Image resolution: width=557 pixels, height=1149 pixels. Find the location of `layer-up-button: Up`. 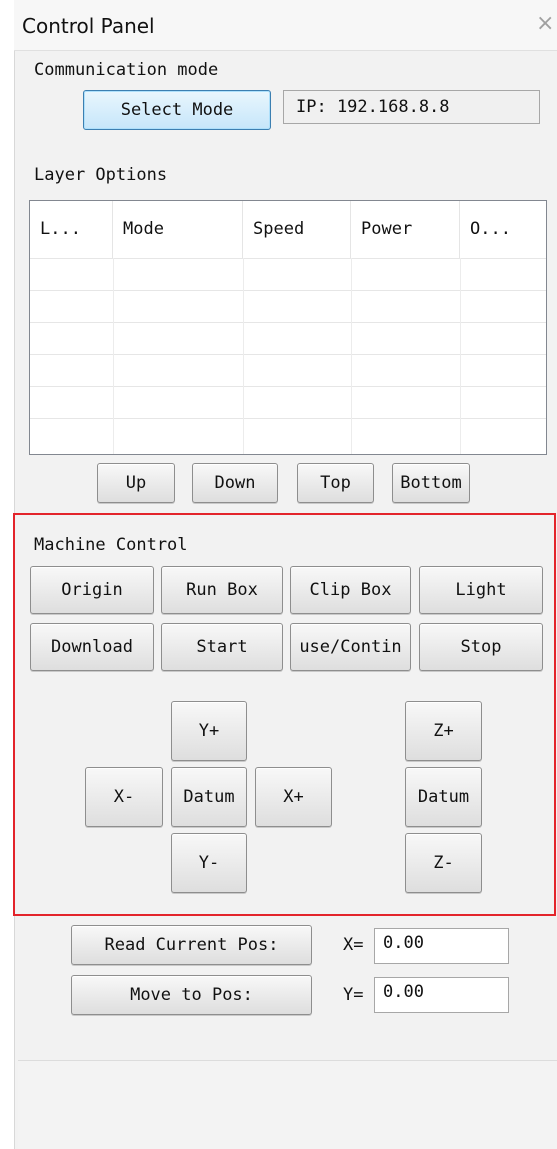

layer-up-button: Up is located at coordinates (136, 483).